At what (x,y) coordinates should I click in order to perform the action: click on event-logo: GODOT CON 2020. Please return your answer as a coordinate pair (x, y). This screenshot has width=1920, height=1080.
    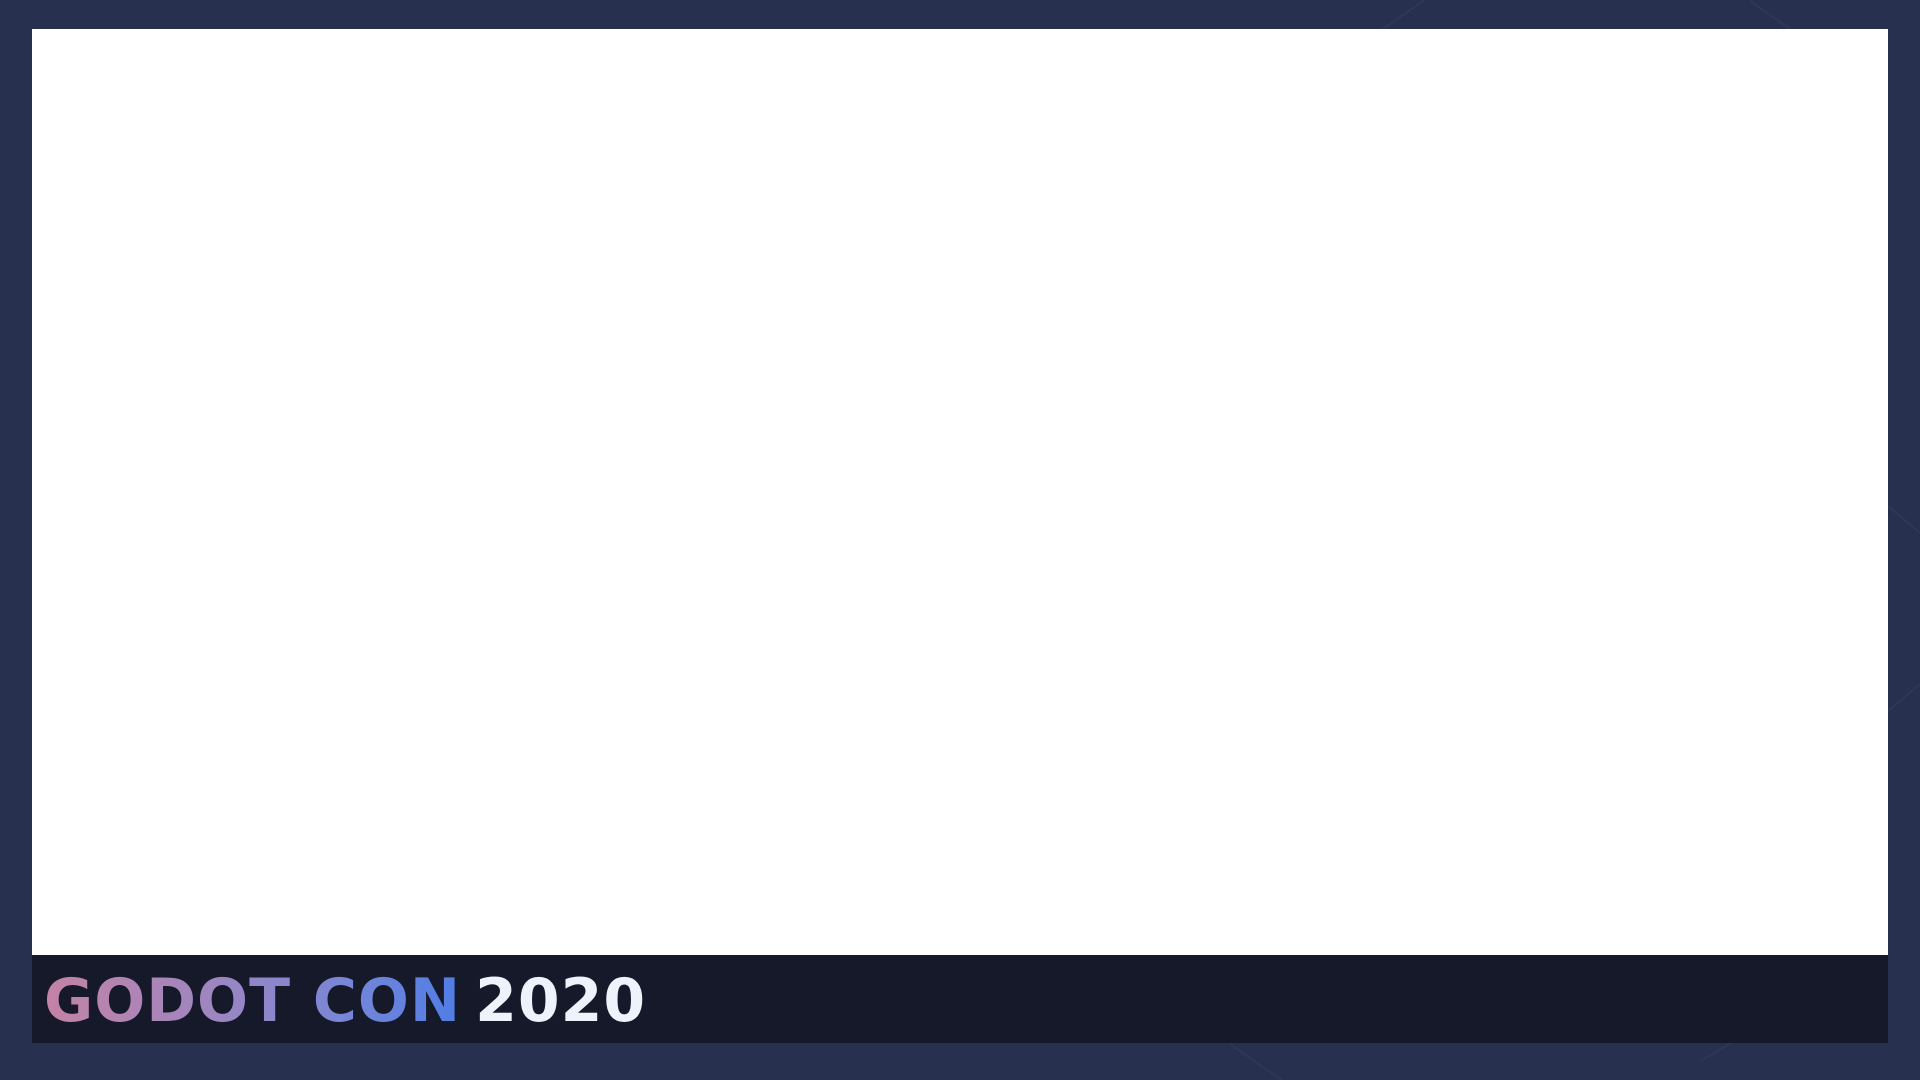
    Looking at the image, I should click on (345, 1001).